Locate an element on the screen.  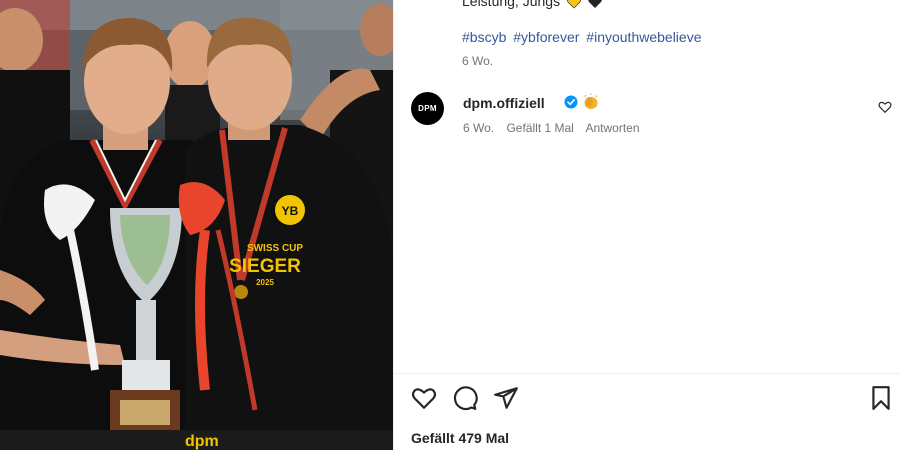
post-like-count: Gefällt 479 Mal is located at coordinates (460, 438).